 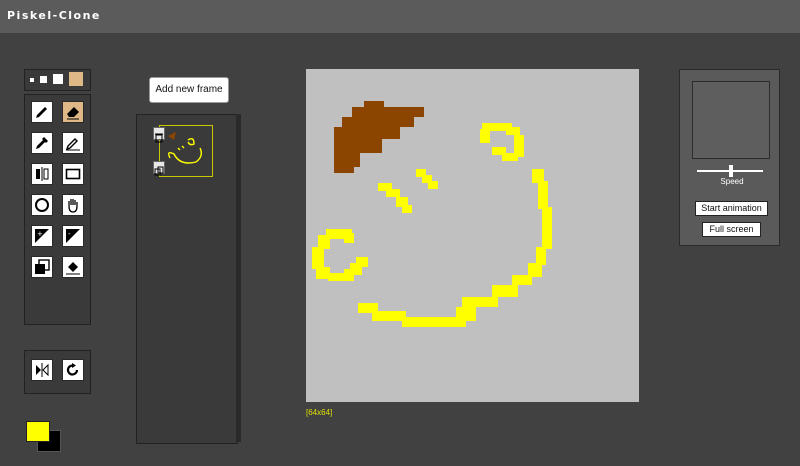 I want to click on mirror-icon, so click(x=42, y=174).